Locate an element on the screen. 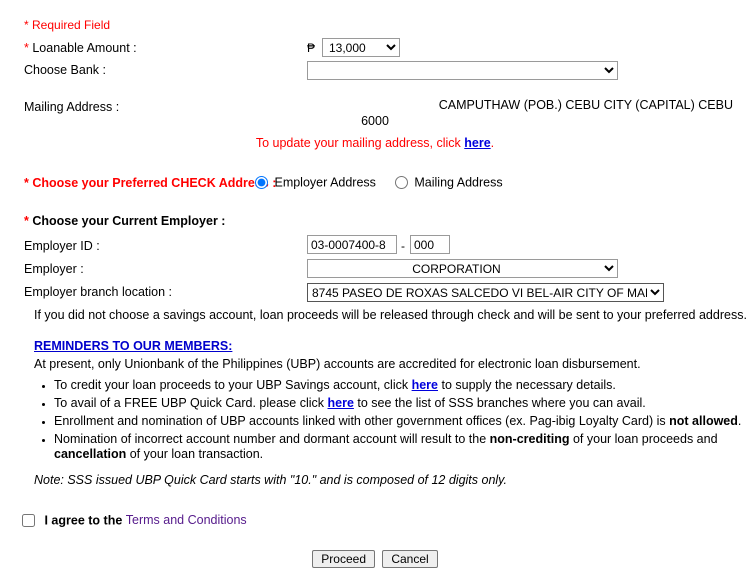 The height and width of the screenshot is (585, 750). quick-card-here-link: here is located at coordinates (341, 403).